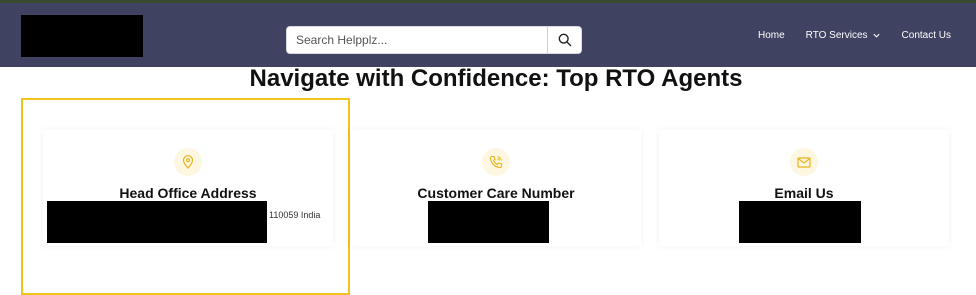 This screenshot has height=295, width=976. I want to click on mail-icon, so click(804, 162).